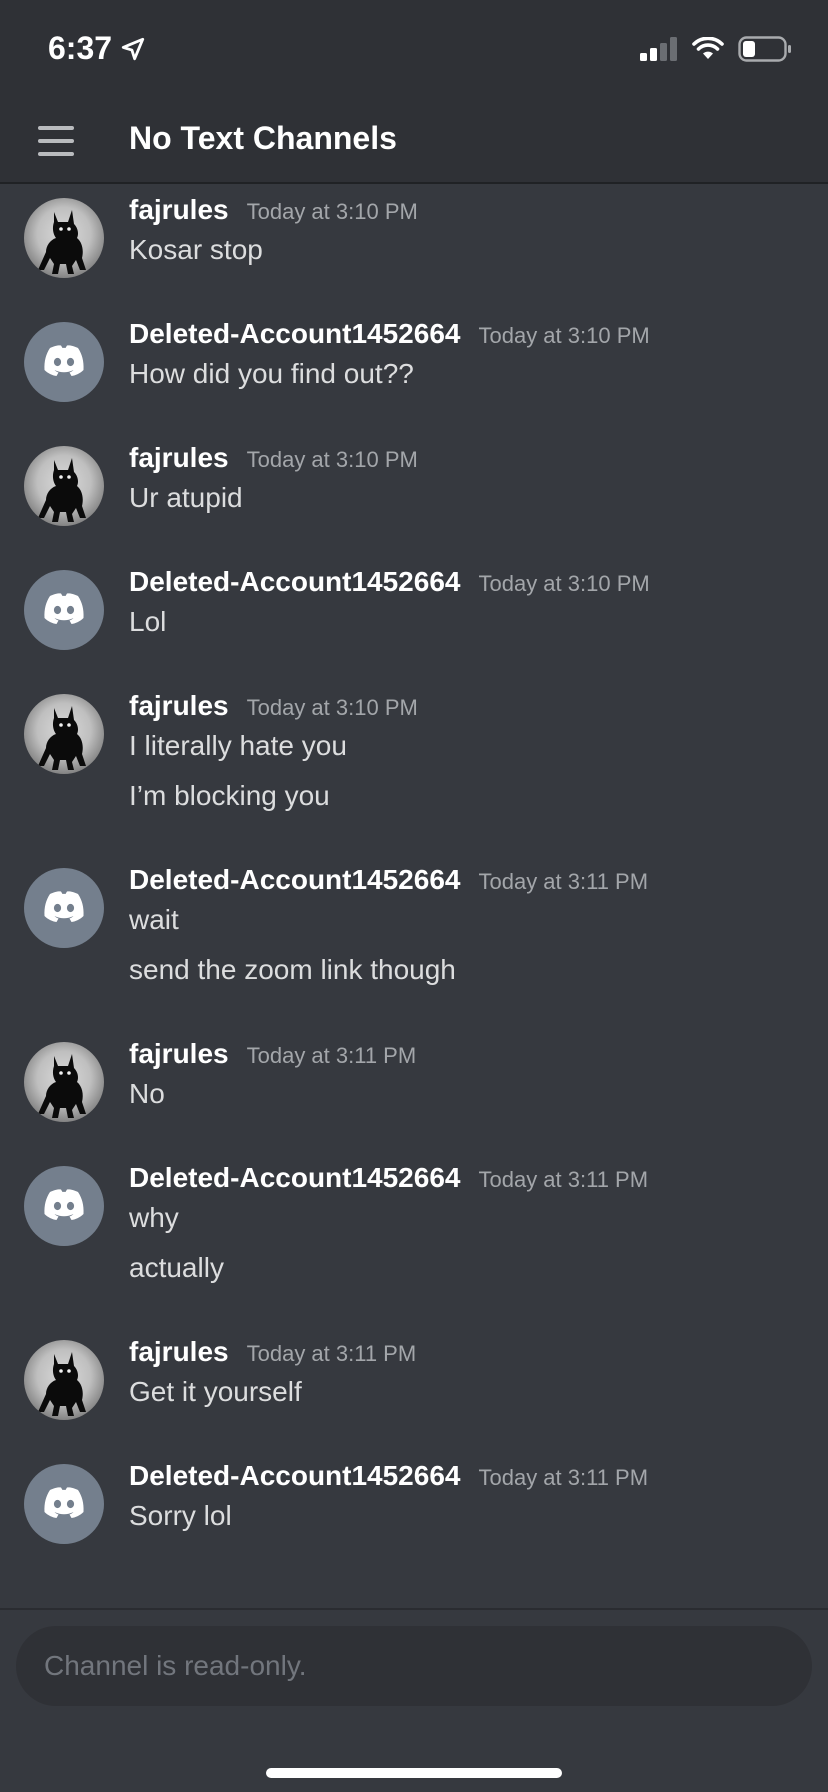  Describe the element at coordinates (414, 492) in the screenshot. I see `message: fajrules Today at 3:10 PM Ur atupid` at that location.